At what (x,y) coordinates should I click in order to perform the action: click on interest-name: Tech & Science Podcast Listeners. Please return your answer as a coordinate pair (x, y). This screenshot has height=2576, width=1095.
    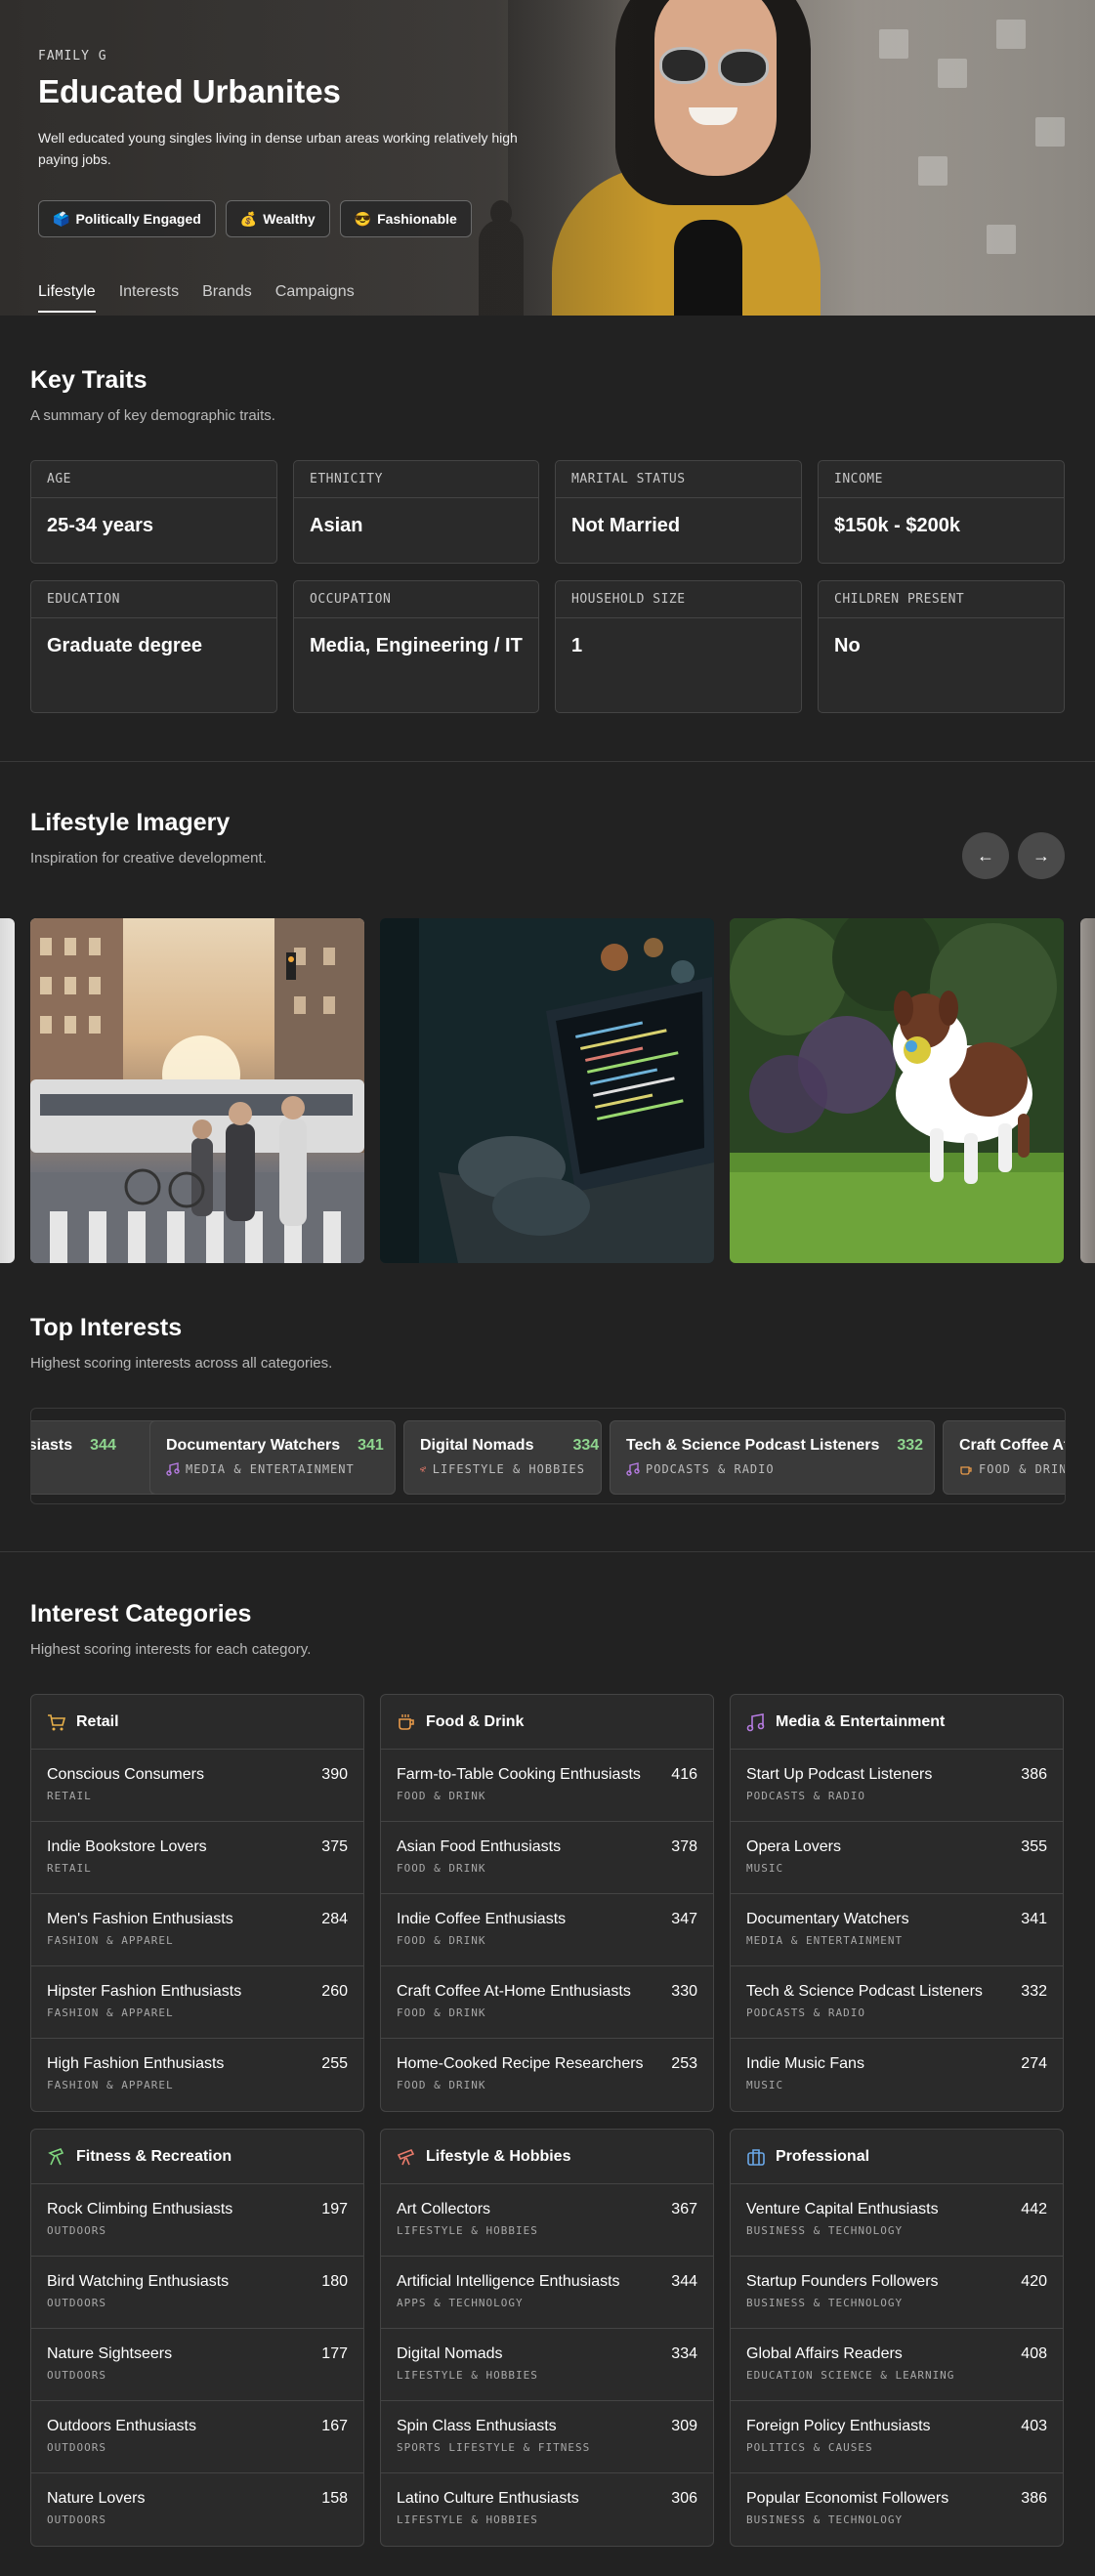
    Looking at the image, I should click on (864, 1991).